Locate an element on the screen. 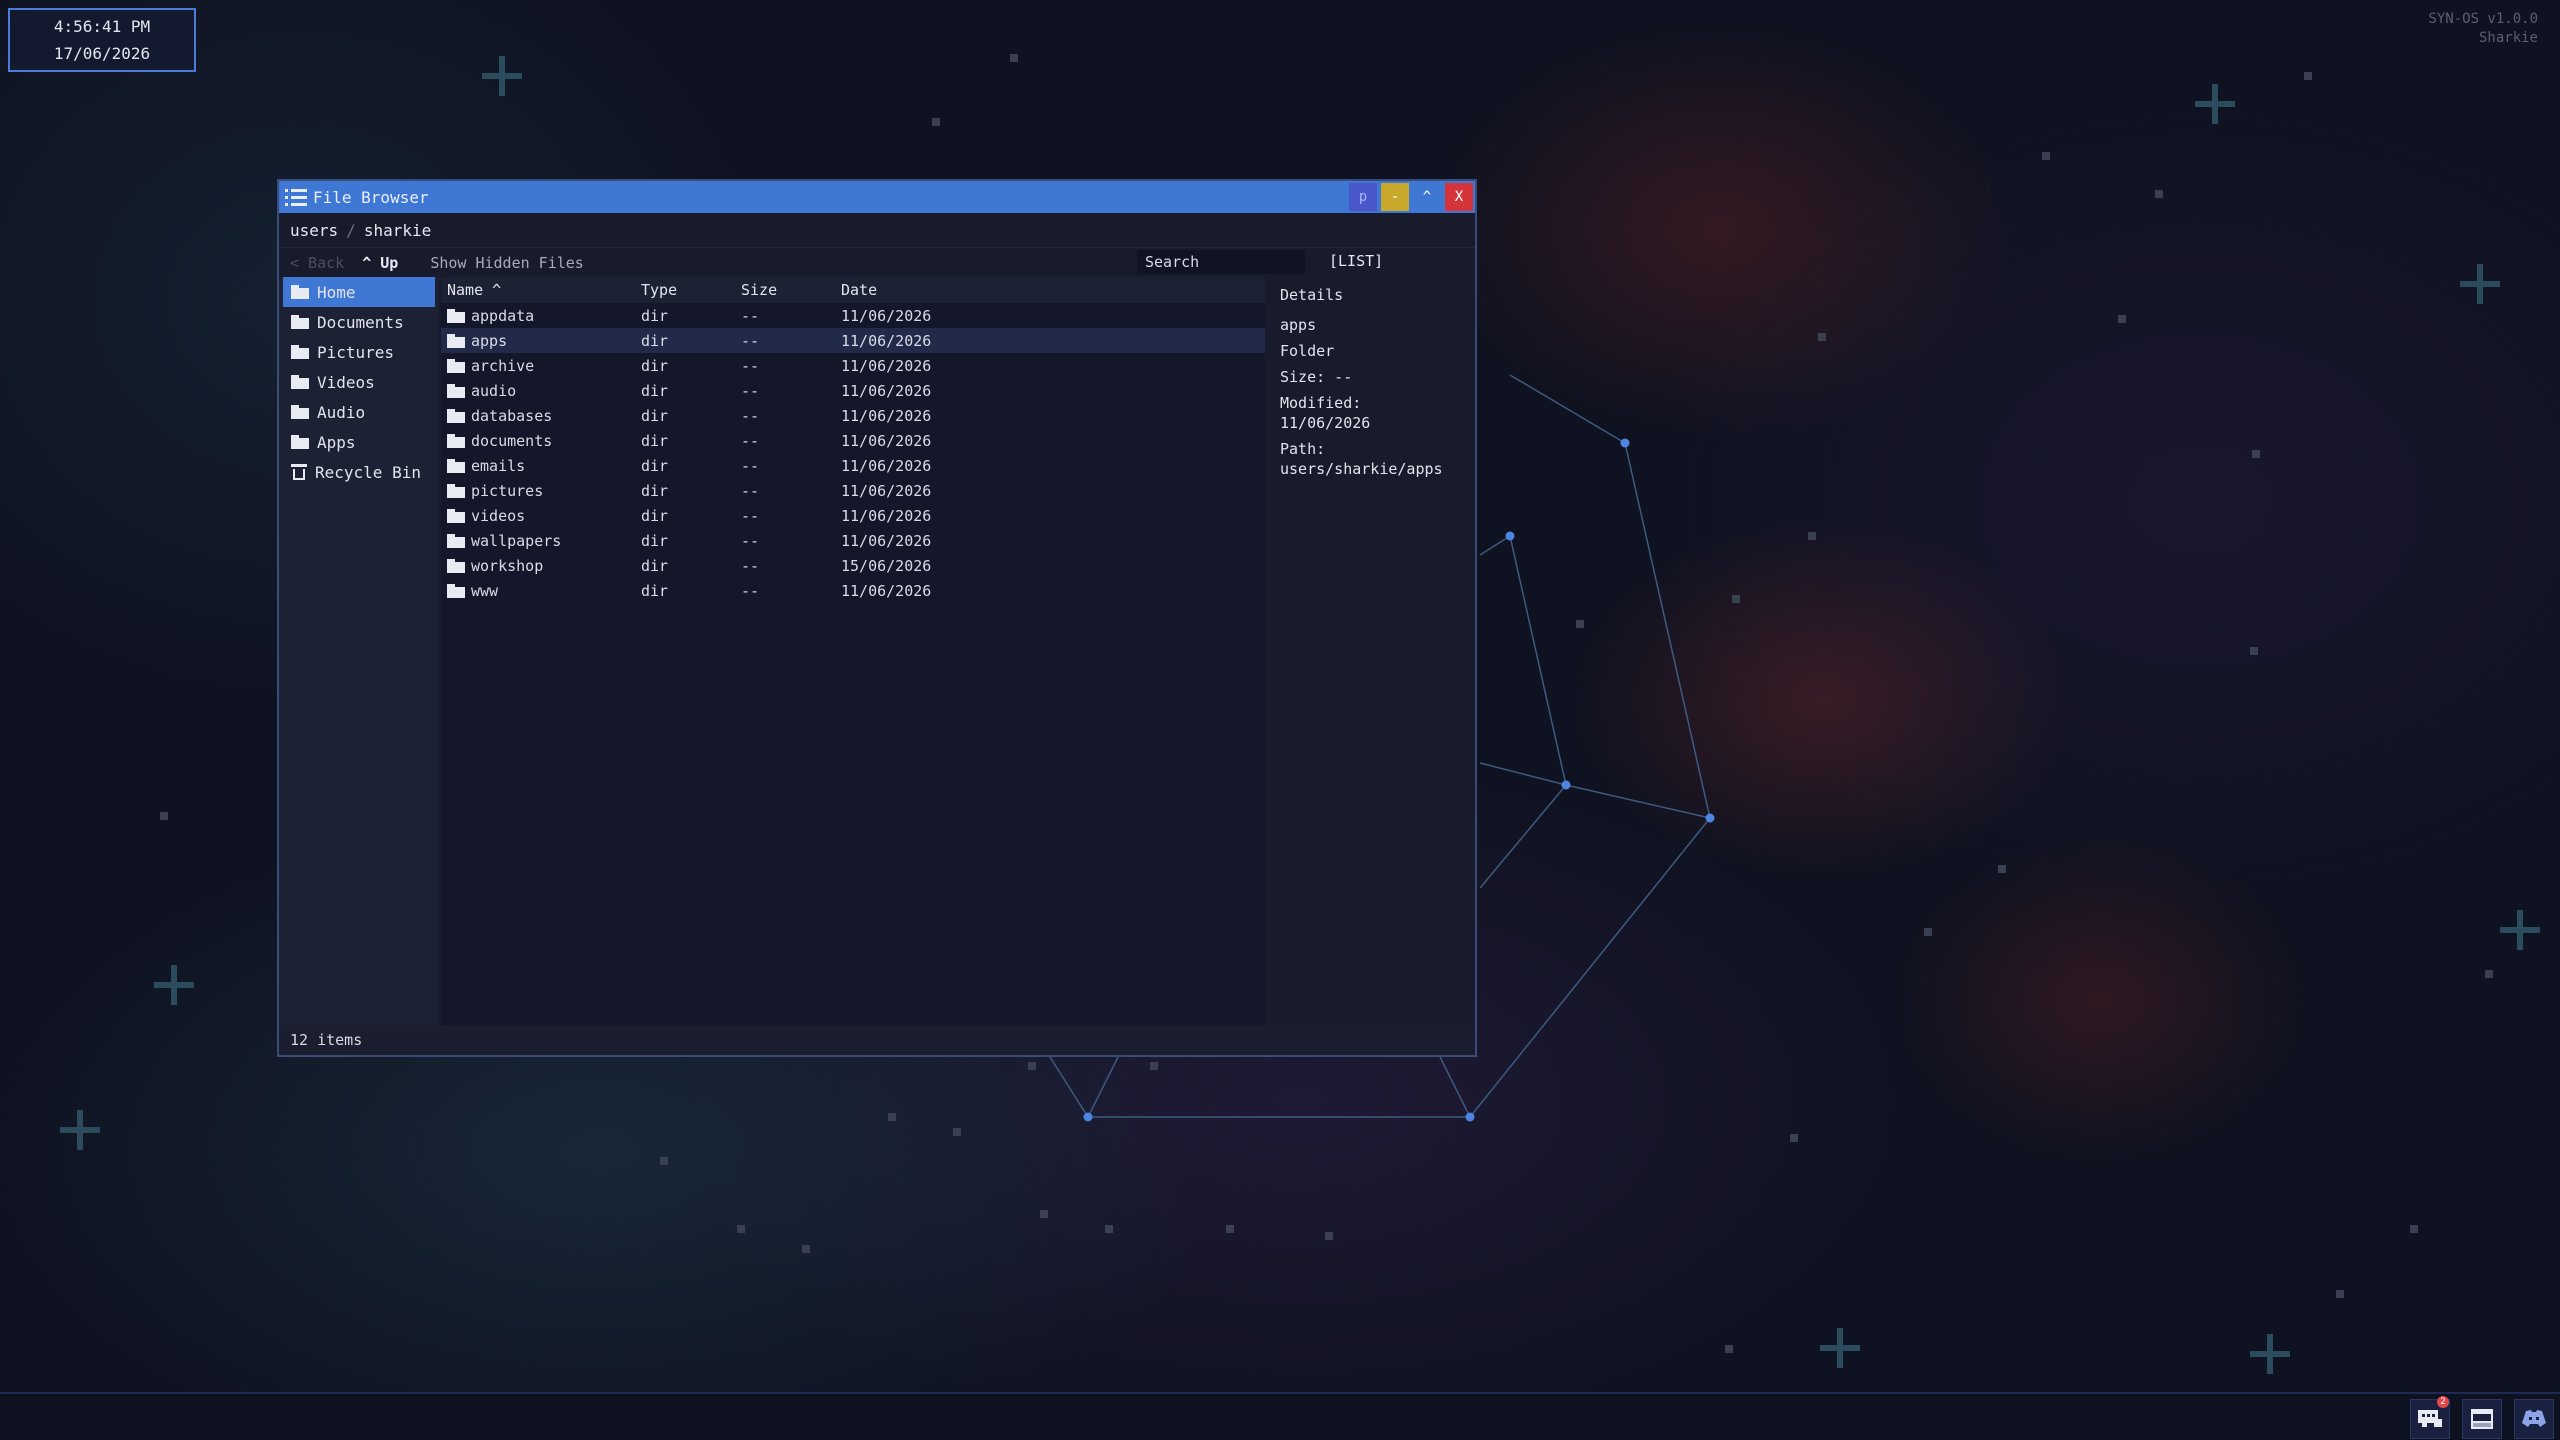 The image size is (2560, 1440). details-modified-label: Modified: is located at coordinates (1321, 403).